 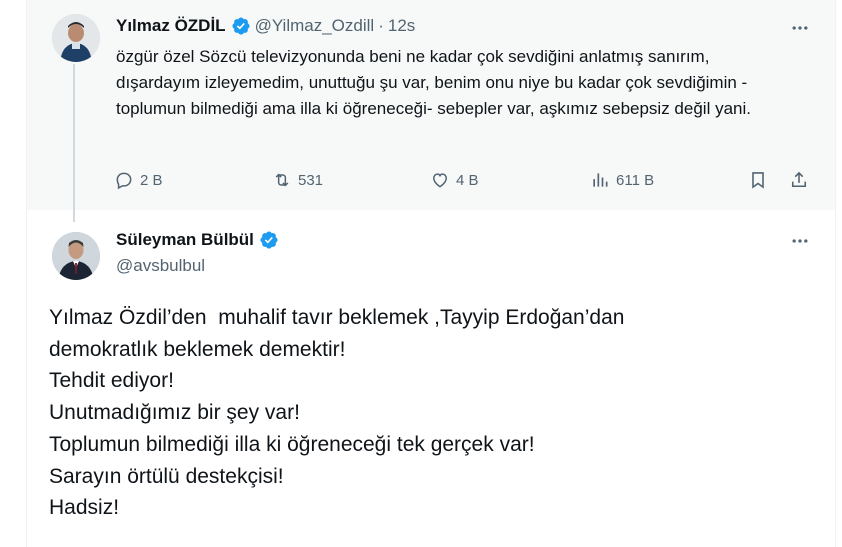 What do you see at coordinates (138, 180) in the screenshot?
I see `reply-button: 2 B` at bounding box center [138, 180].